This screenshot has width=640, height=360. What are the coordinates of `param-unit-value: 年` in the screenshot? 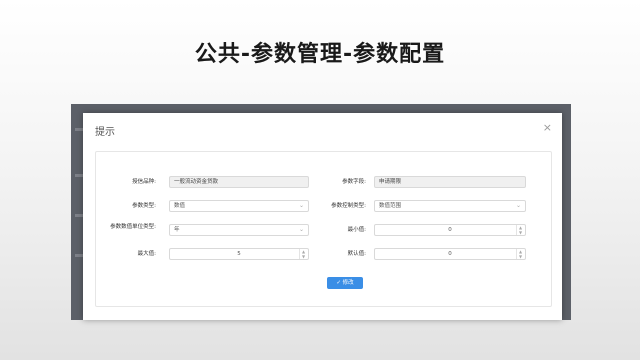 It's located at (177, 230).